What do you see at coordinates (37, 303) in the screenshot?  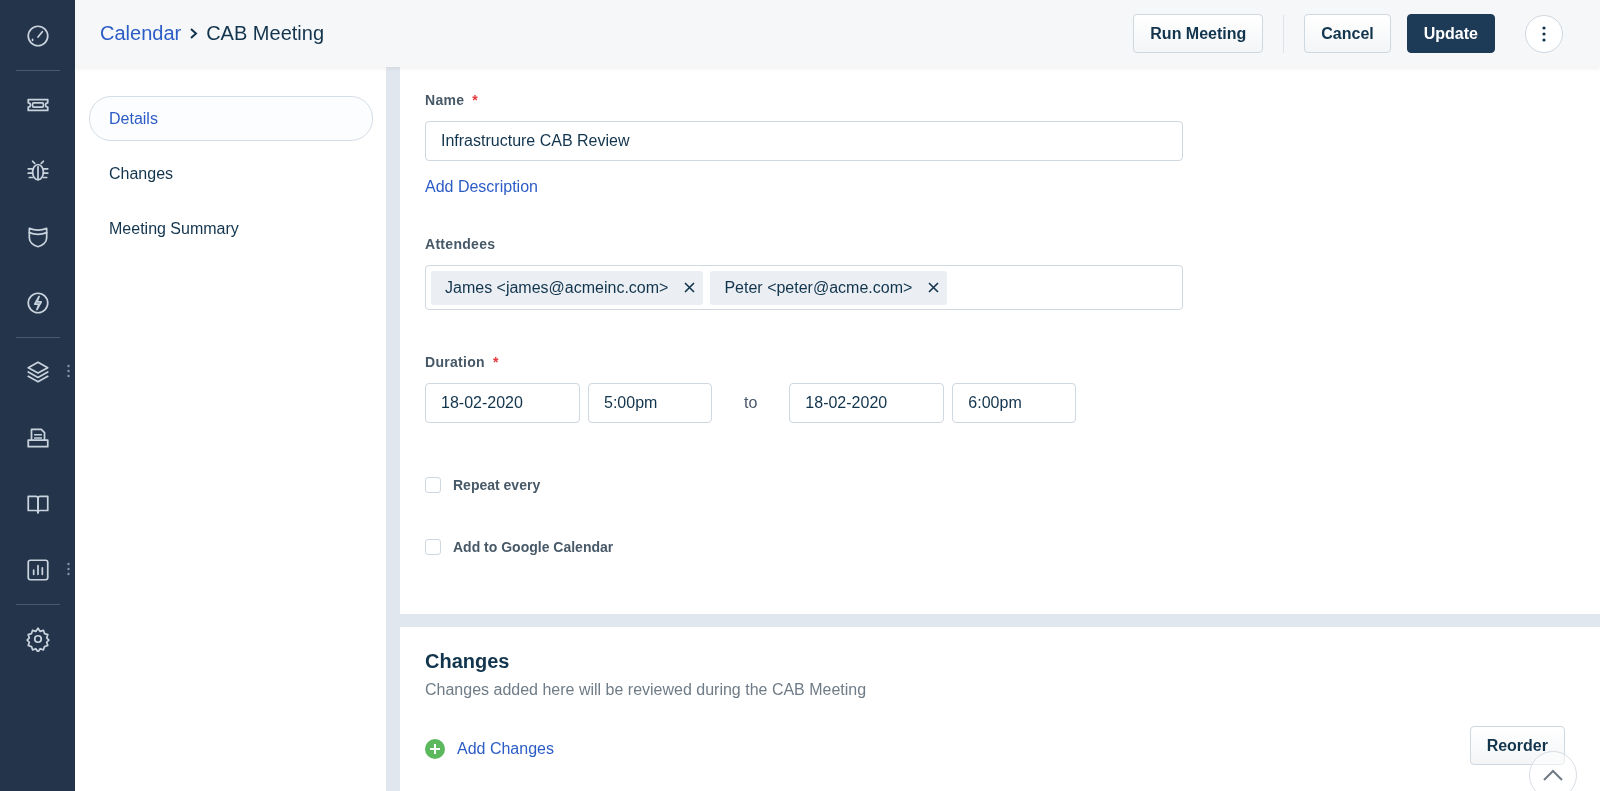 I see `bolt-icon` at bounding box center [37, 303].